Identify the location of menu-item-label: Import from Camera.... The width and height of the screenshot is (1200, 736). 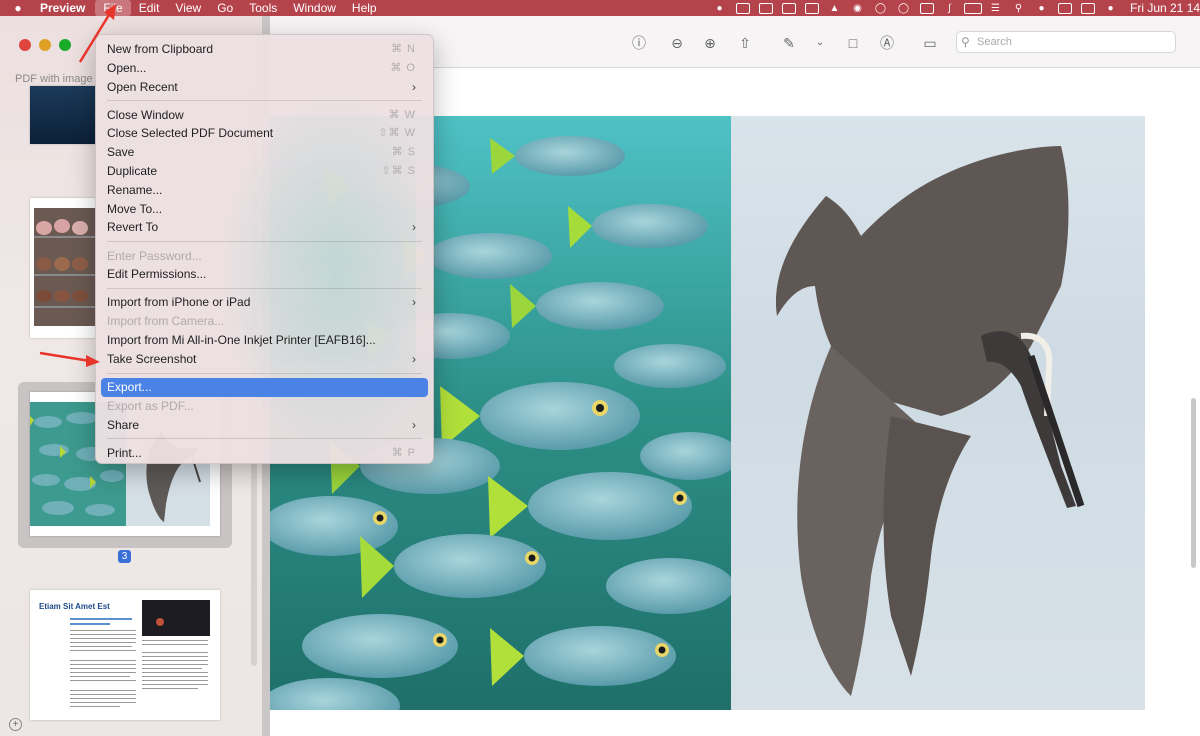
(166, 321).